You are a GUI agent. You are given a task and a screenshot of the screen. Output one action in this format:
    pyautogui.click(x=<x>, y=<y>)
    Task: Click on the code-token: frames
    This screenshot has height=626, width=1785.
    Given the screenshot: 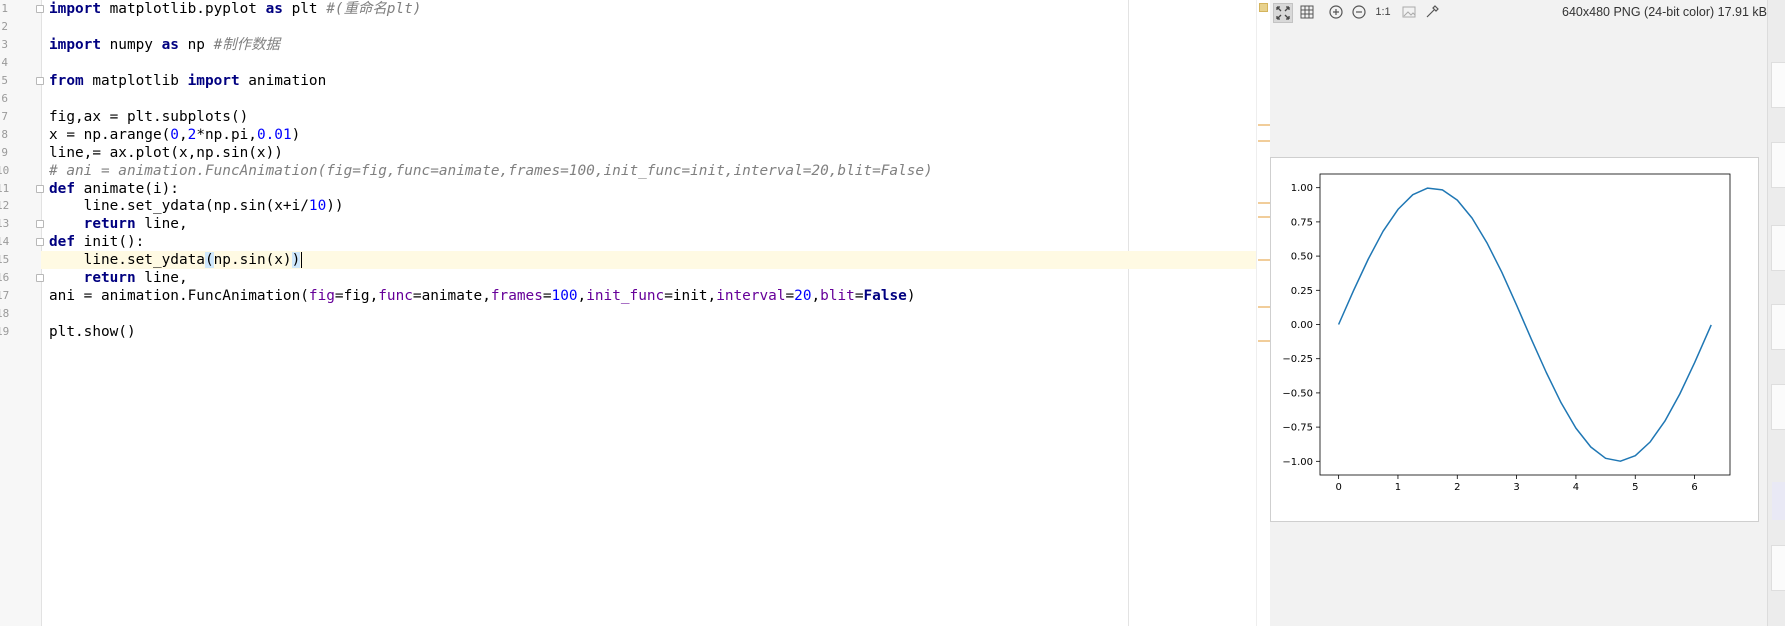 What is the action you would take?
    pyautogui.click(x=516, y=296)
    